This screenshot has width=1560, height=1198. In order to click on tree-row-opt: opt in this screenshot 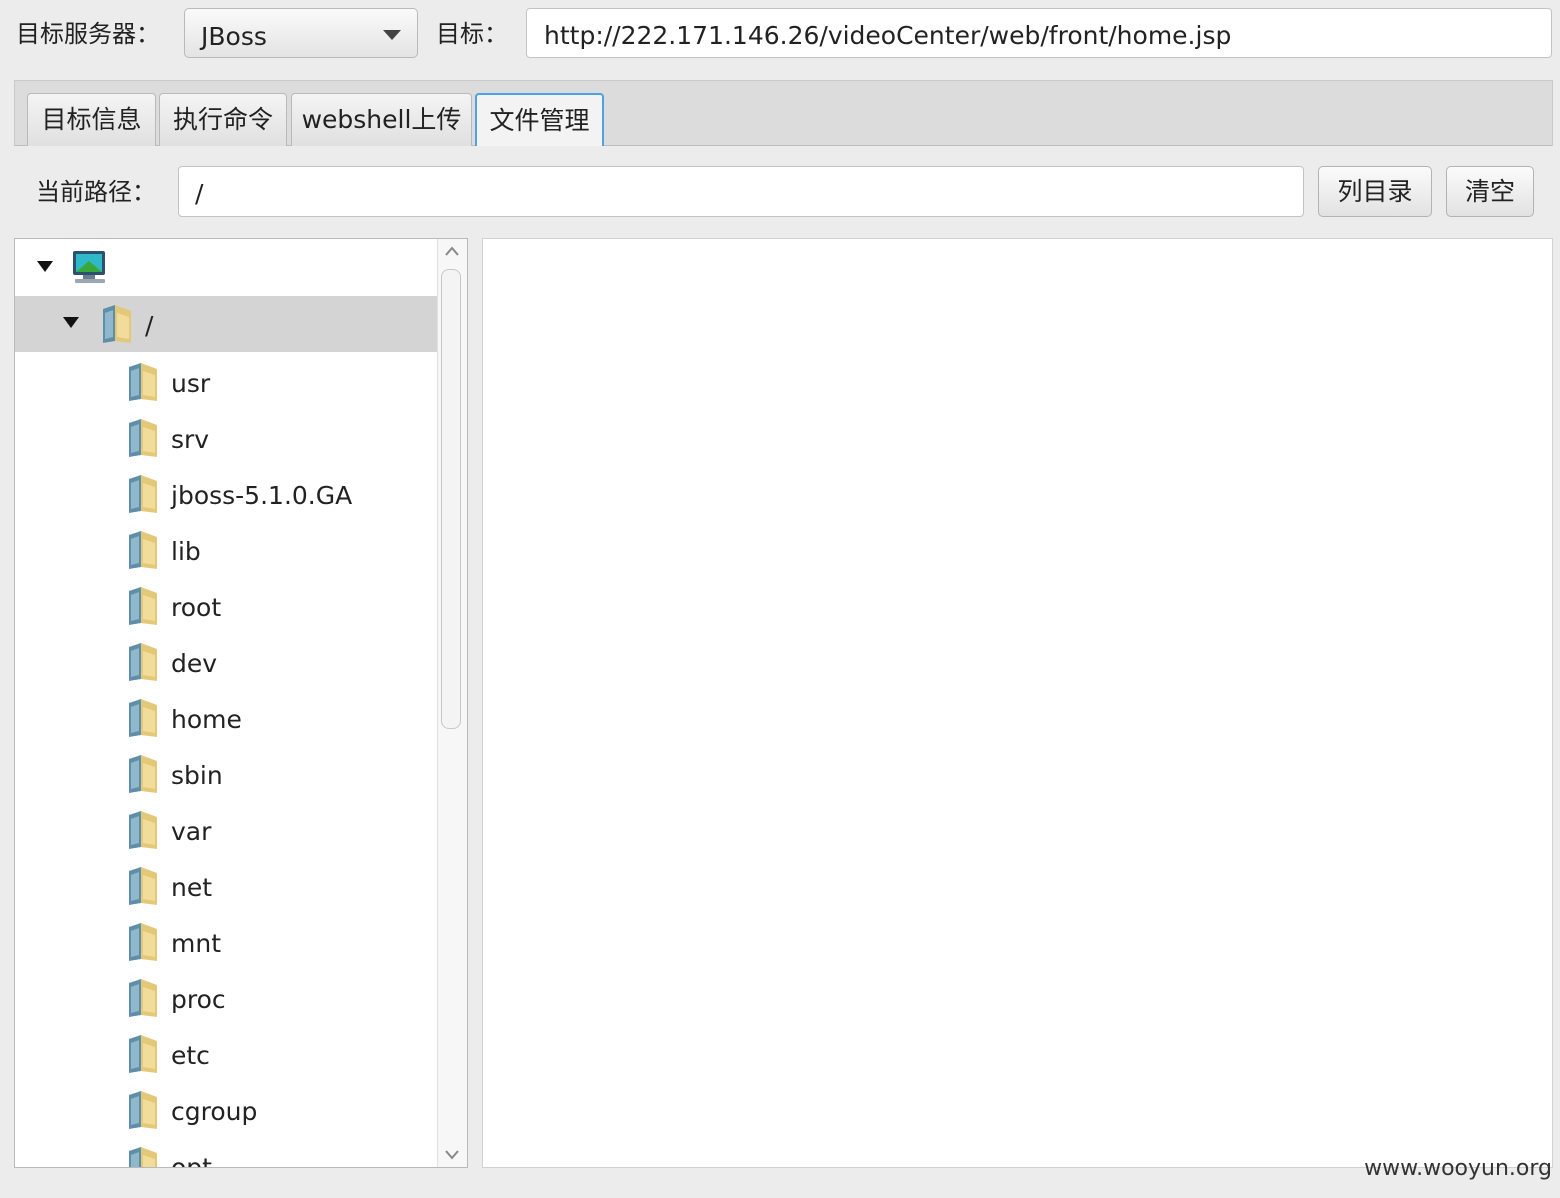, I will do `click(226, 1153)`.